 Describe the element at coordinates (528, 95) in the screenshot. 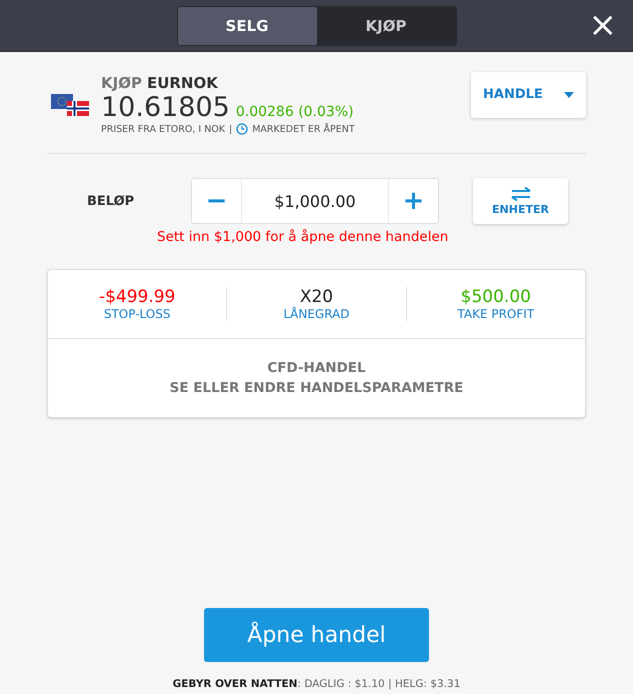

I see `trade-dropdown: HANDLE` at that location.